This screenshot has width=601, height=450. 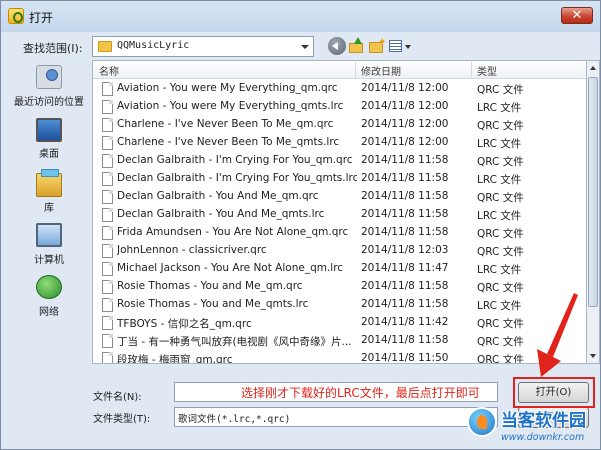 I want to click on file-name: Rosie Thomas - You and Me_qm.qrc, so click(x=210, y=286).